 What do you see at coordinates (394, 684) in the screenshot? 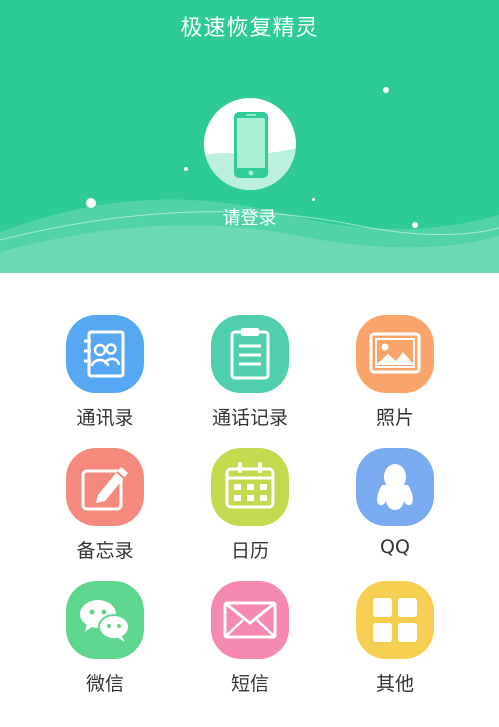
I see `grid-item-label: 其他` at bounding box center [394, 684].